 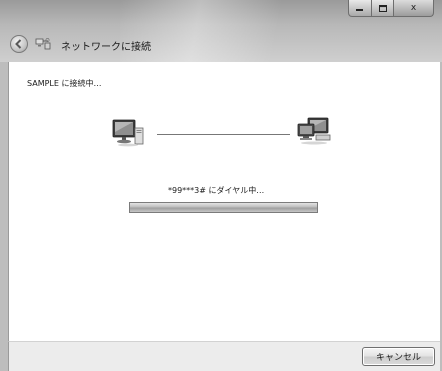 What do you see at coordinates (398, 356) in the screenshot?
I see `cancel-button: キャンセル` at bounding box center [398, 356].